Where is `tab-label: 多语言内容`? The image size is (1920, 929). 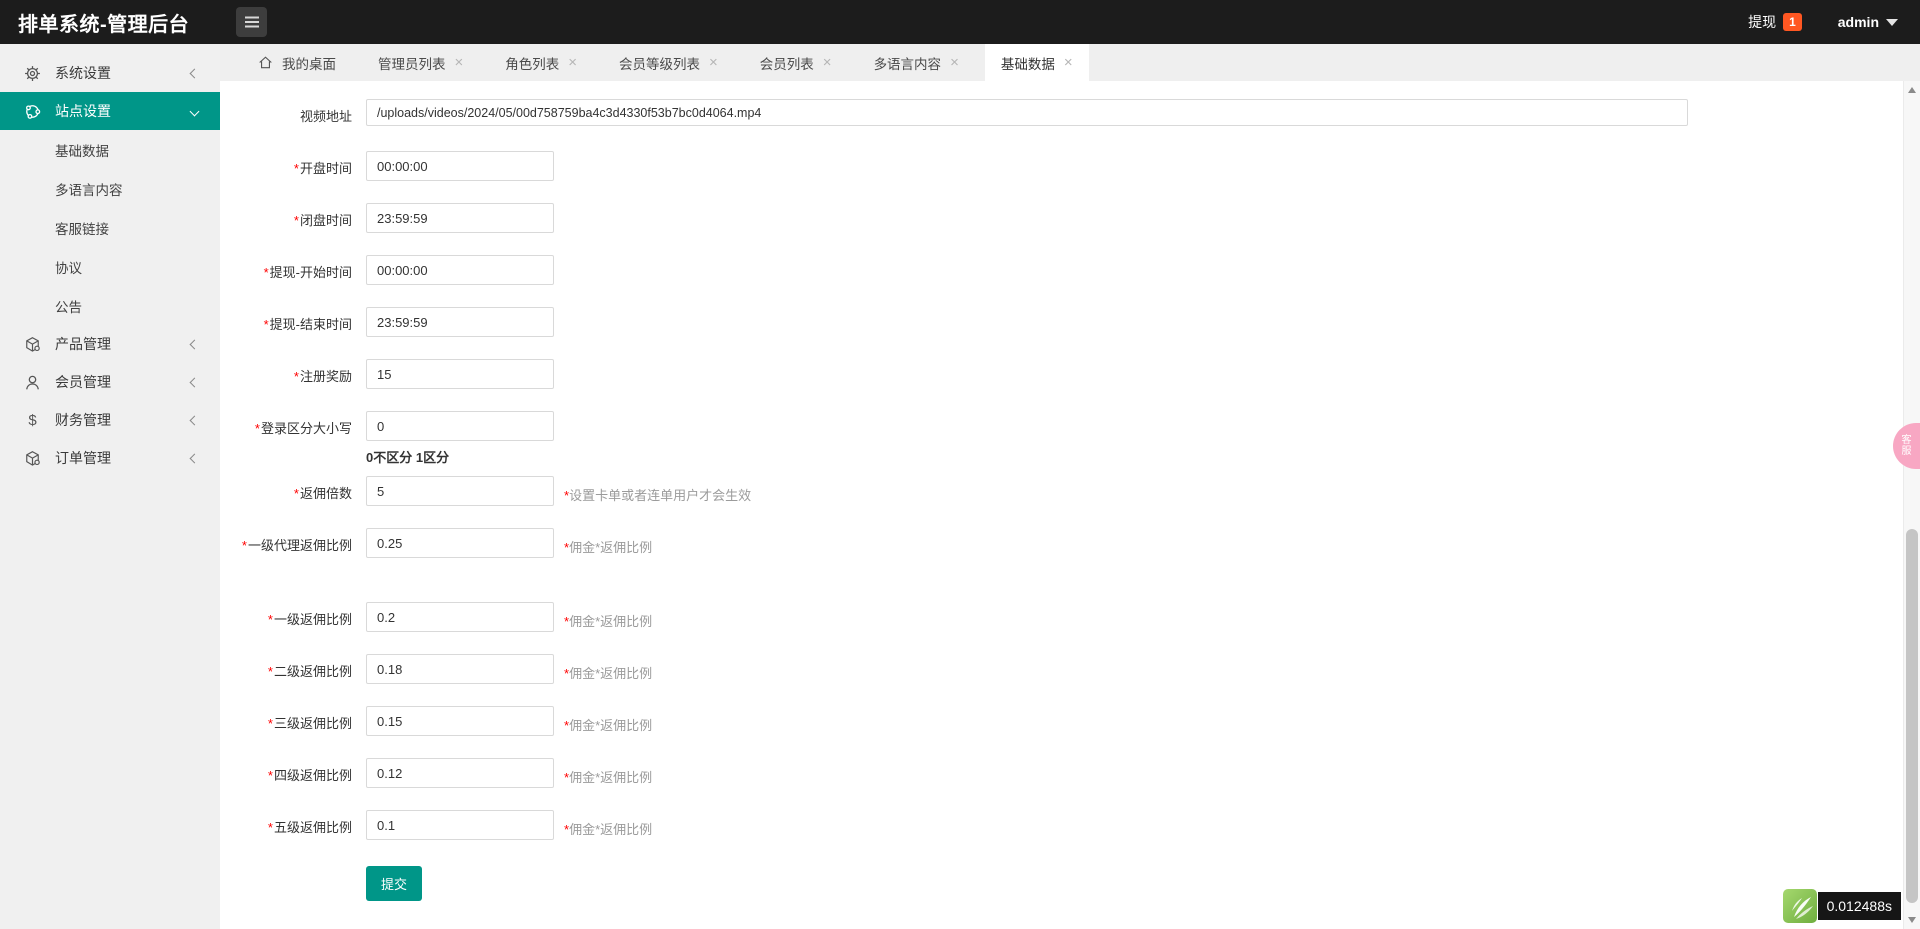
tab-label: 多语言内容 is located at coordinates (907, 64).